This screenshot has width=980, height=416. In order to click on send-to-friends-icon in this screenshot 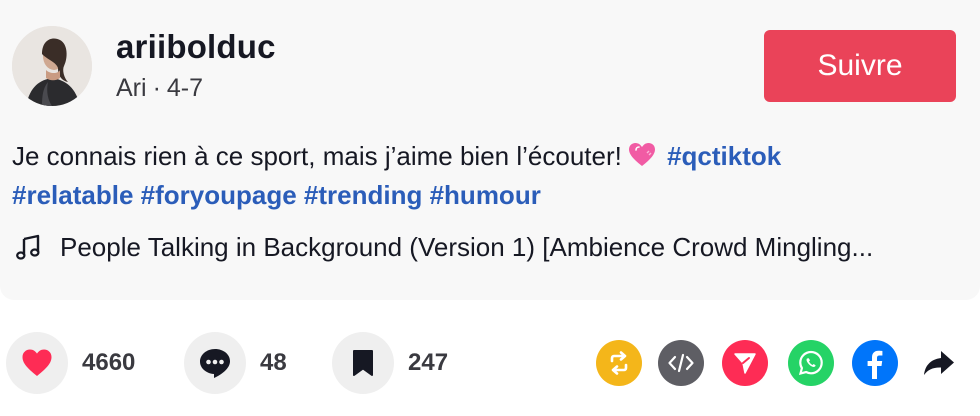, I will do `click(745, 363)`.